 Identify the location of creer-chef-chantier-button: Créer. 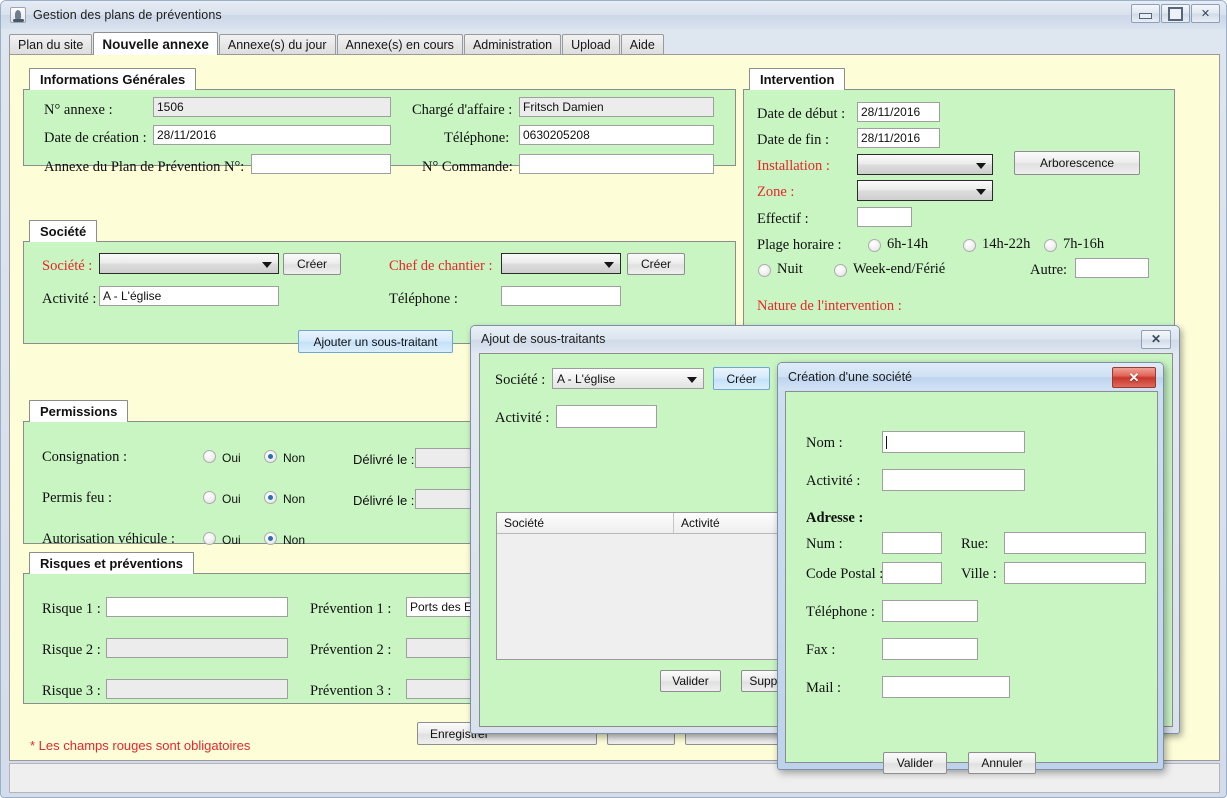
(656, 264).